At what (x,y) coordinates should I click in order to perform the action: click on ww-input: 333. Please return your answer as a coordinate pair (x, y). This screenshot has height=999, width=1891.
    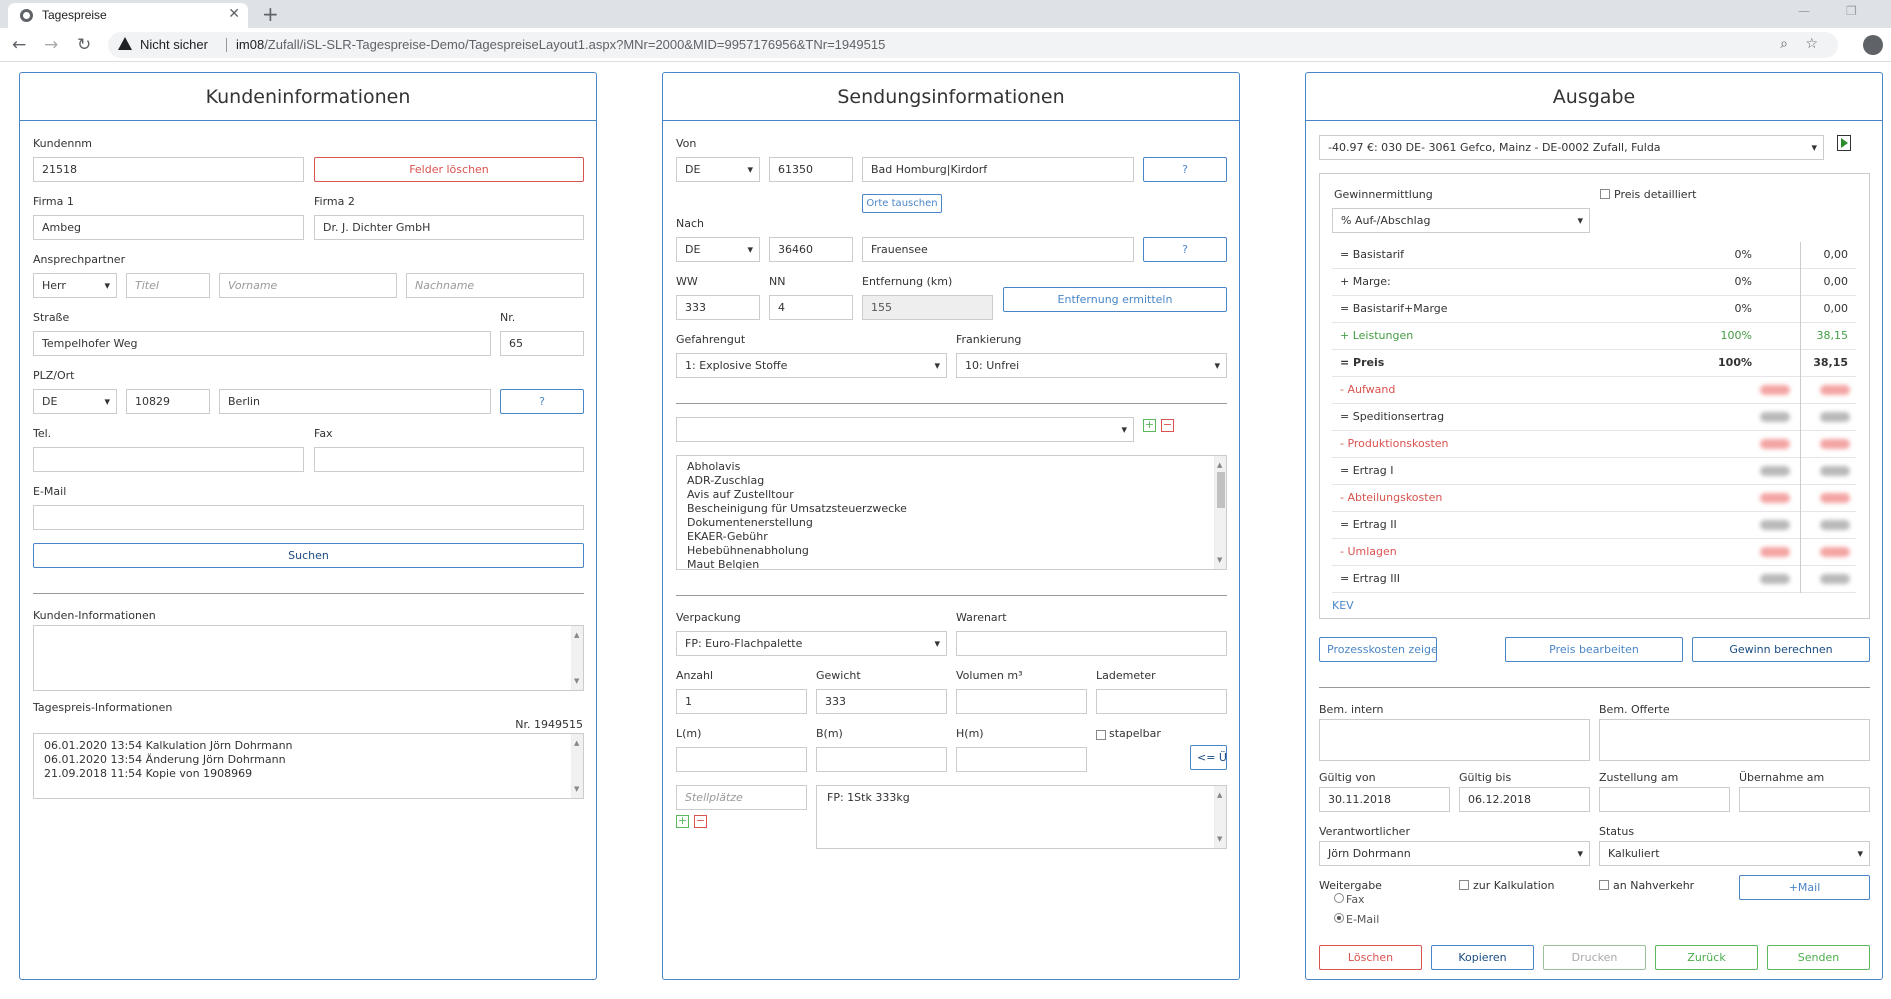
    Looking at the image, I should click on (718, 307).